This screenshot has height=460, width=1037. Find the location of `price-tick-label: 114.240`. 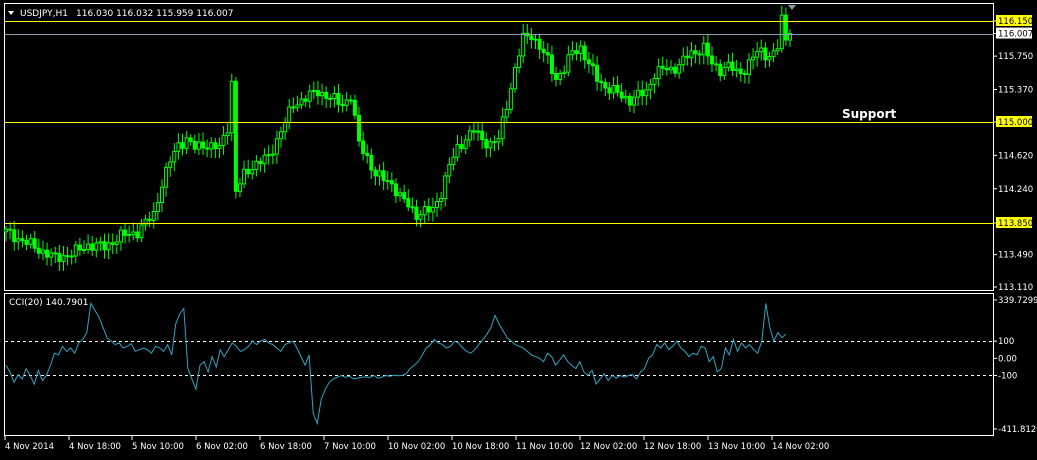

price-tick-label: 114.240 is located at coordinates (1015, 190).